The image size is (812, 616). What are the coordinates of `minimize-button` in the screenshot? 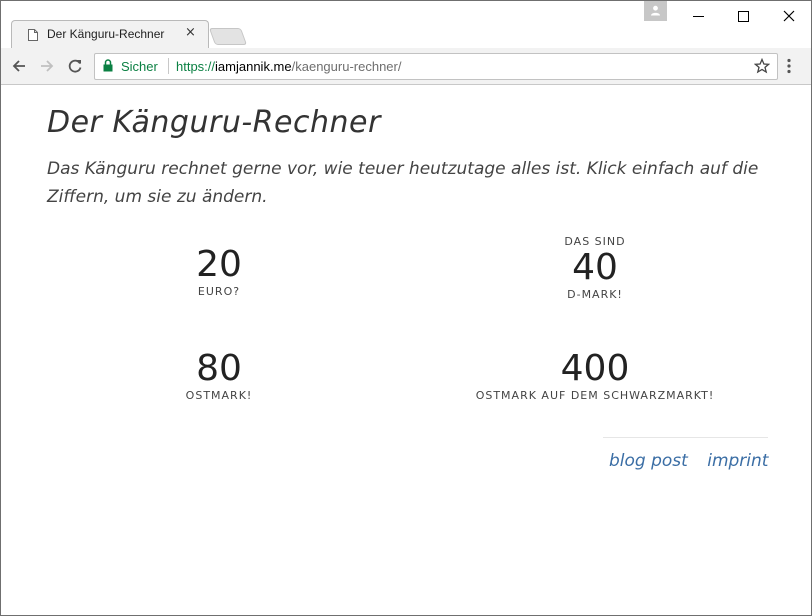 It's located at (698, 16).